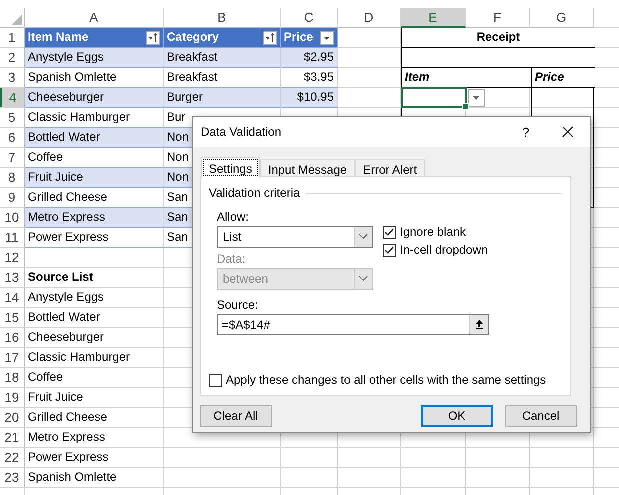 The width and height of the screenshot is (619, 495). Describe the element at coordinates (193, 37) in the screenshot. I see `column-heading: Category` at that location.